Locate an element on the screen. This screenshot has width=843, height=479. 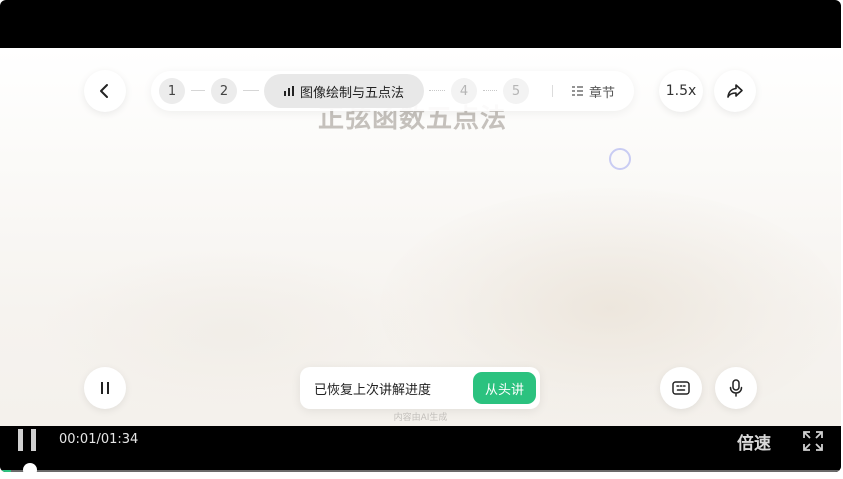
chapter-list-icon is located at coordinates (577, 91).